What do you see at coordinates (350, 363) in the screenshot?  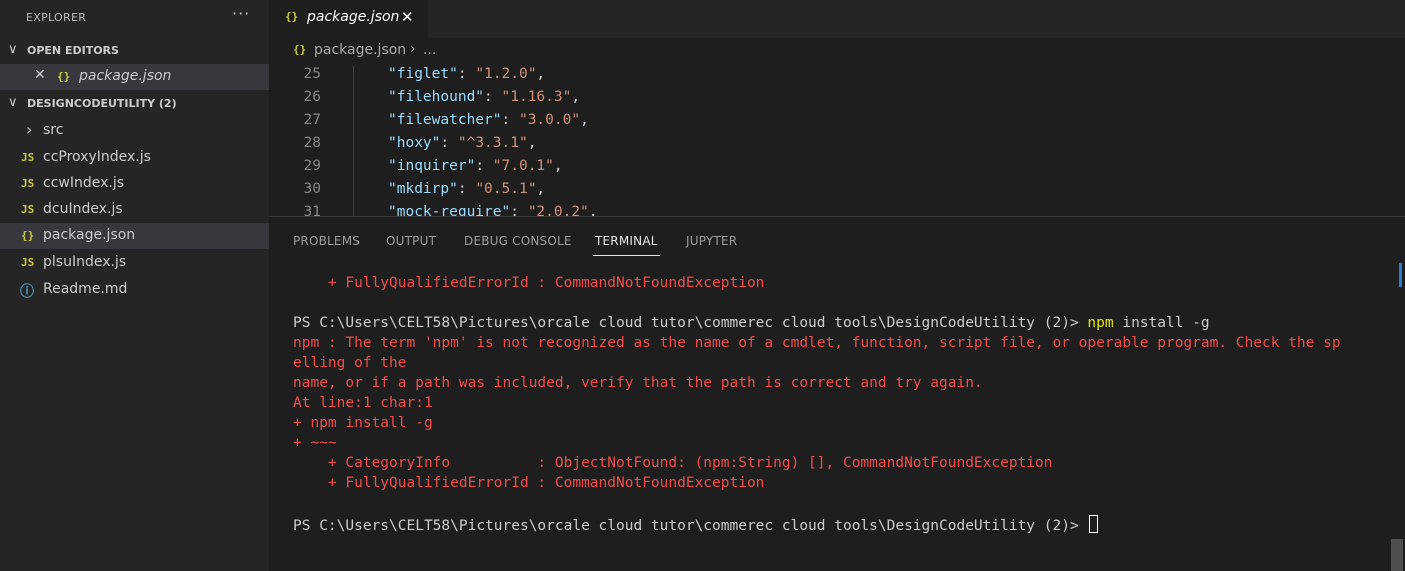 I see `terminal-line: elling of the` at bounding box center [350, 363].